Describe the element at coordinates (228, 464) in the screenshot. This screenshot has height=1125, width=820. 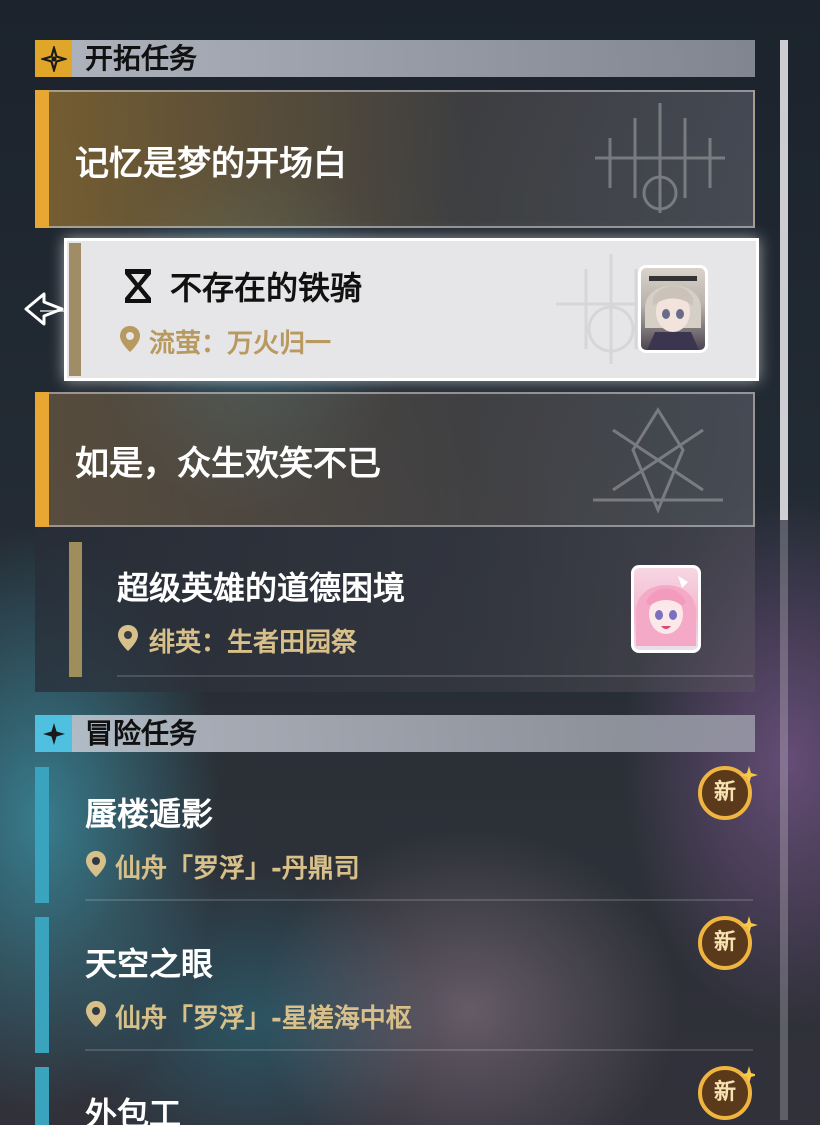
I see `group-title: 如是，众生欢笑不已` at that location.